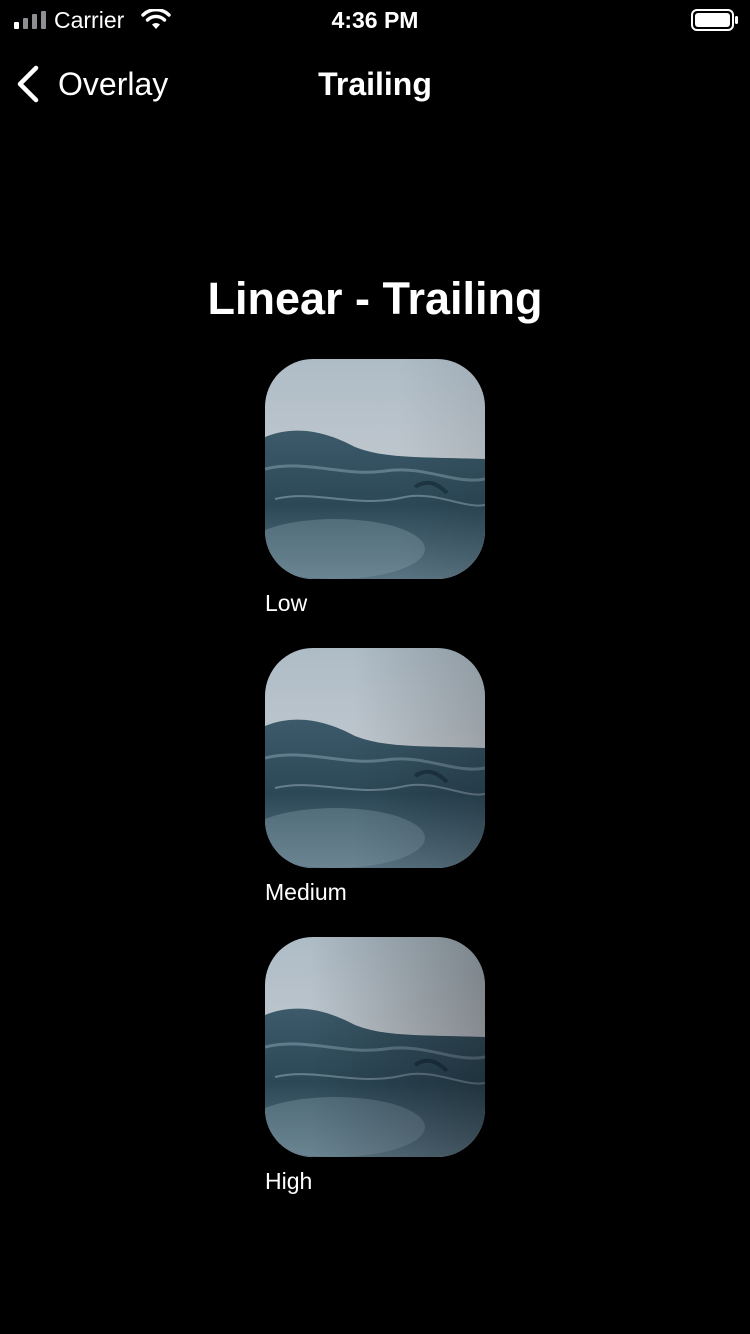 The width and height of the screenshot is (750, 1334). What do you see at coordinates (289, 1181) in the screenshot?
I see `card-label-high: High` at bounding box center [289, 1181].